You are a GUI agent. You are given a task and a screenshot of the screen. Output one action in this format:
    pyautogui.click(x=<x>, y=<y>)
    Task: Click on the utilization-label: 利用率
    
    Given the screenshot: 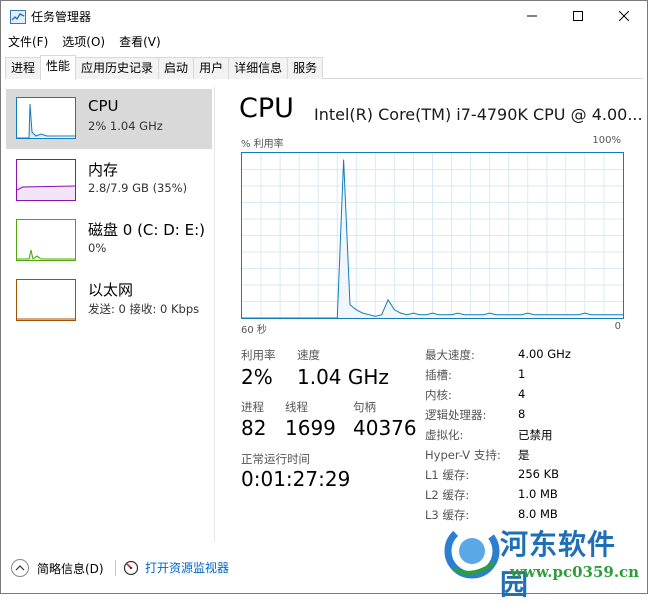 What is the action you would take?
    pyautogui.click(x=258, y=355)
    